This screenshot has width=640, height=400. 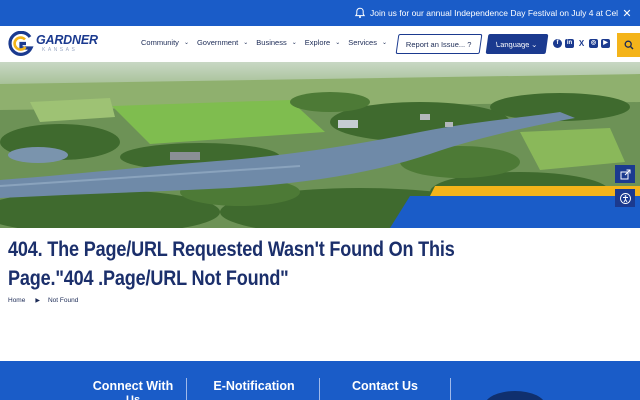 I want to click on search-icon, so click(x=628, y=45).